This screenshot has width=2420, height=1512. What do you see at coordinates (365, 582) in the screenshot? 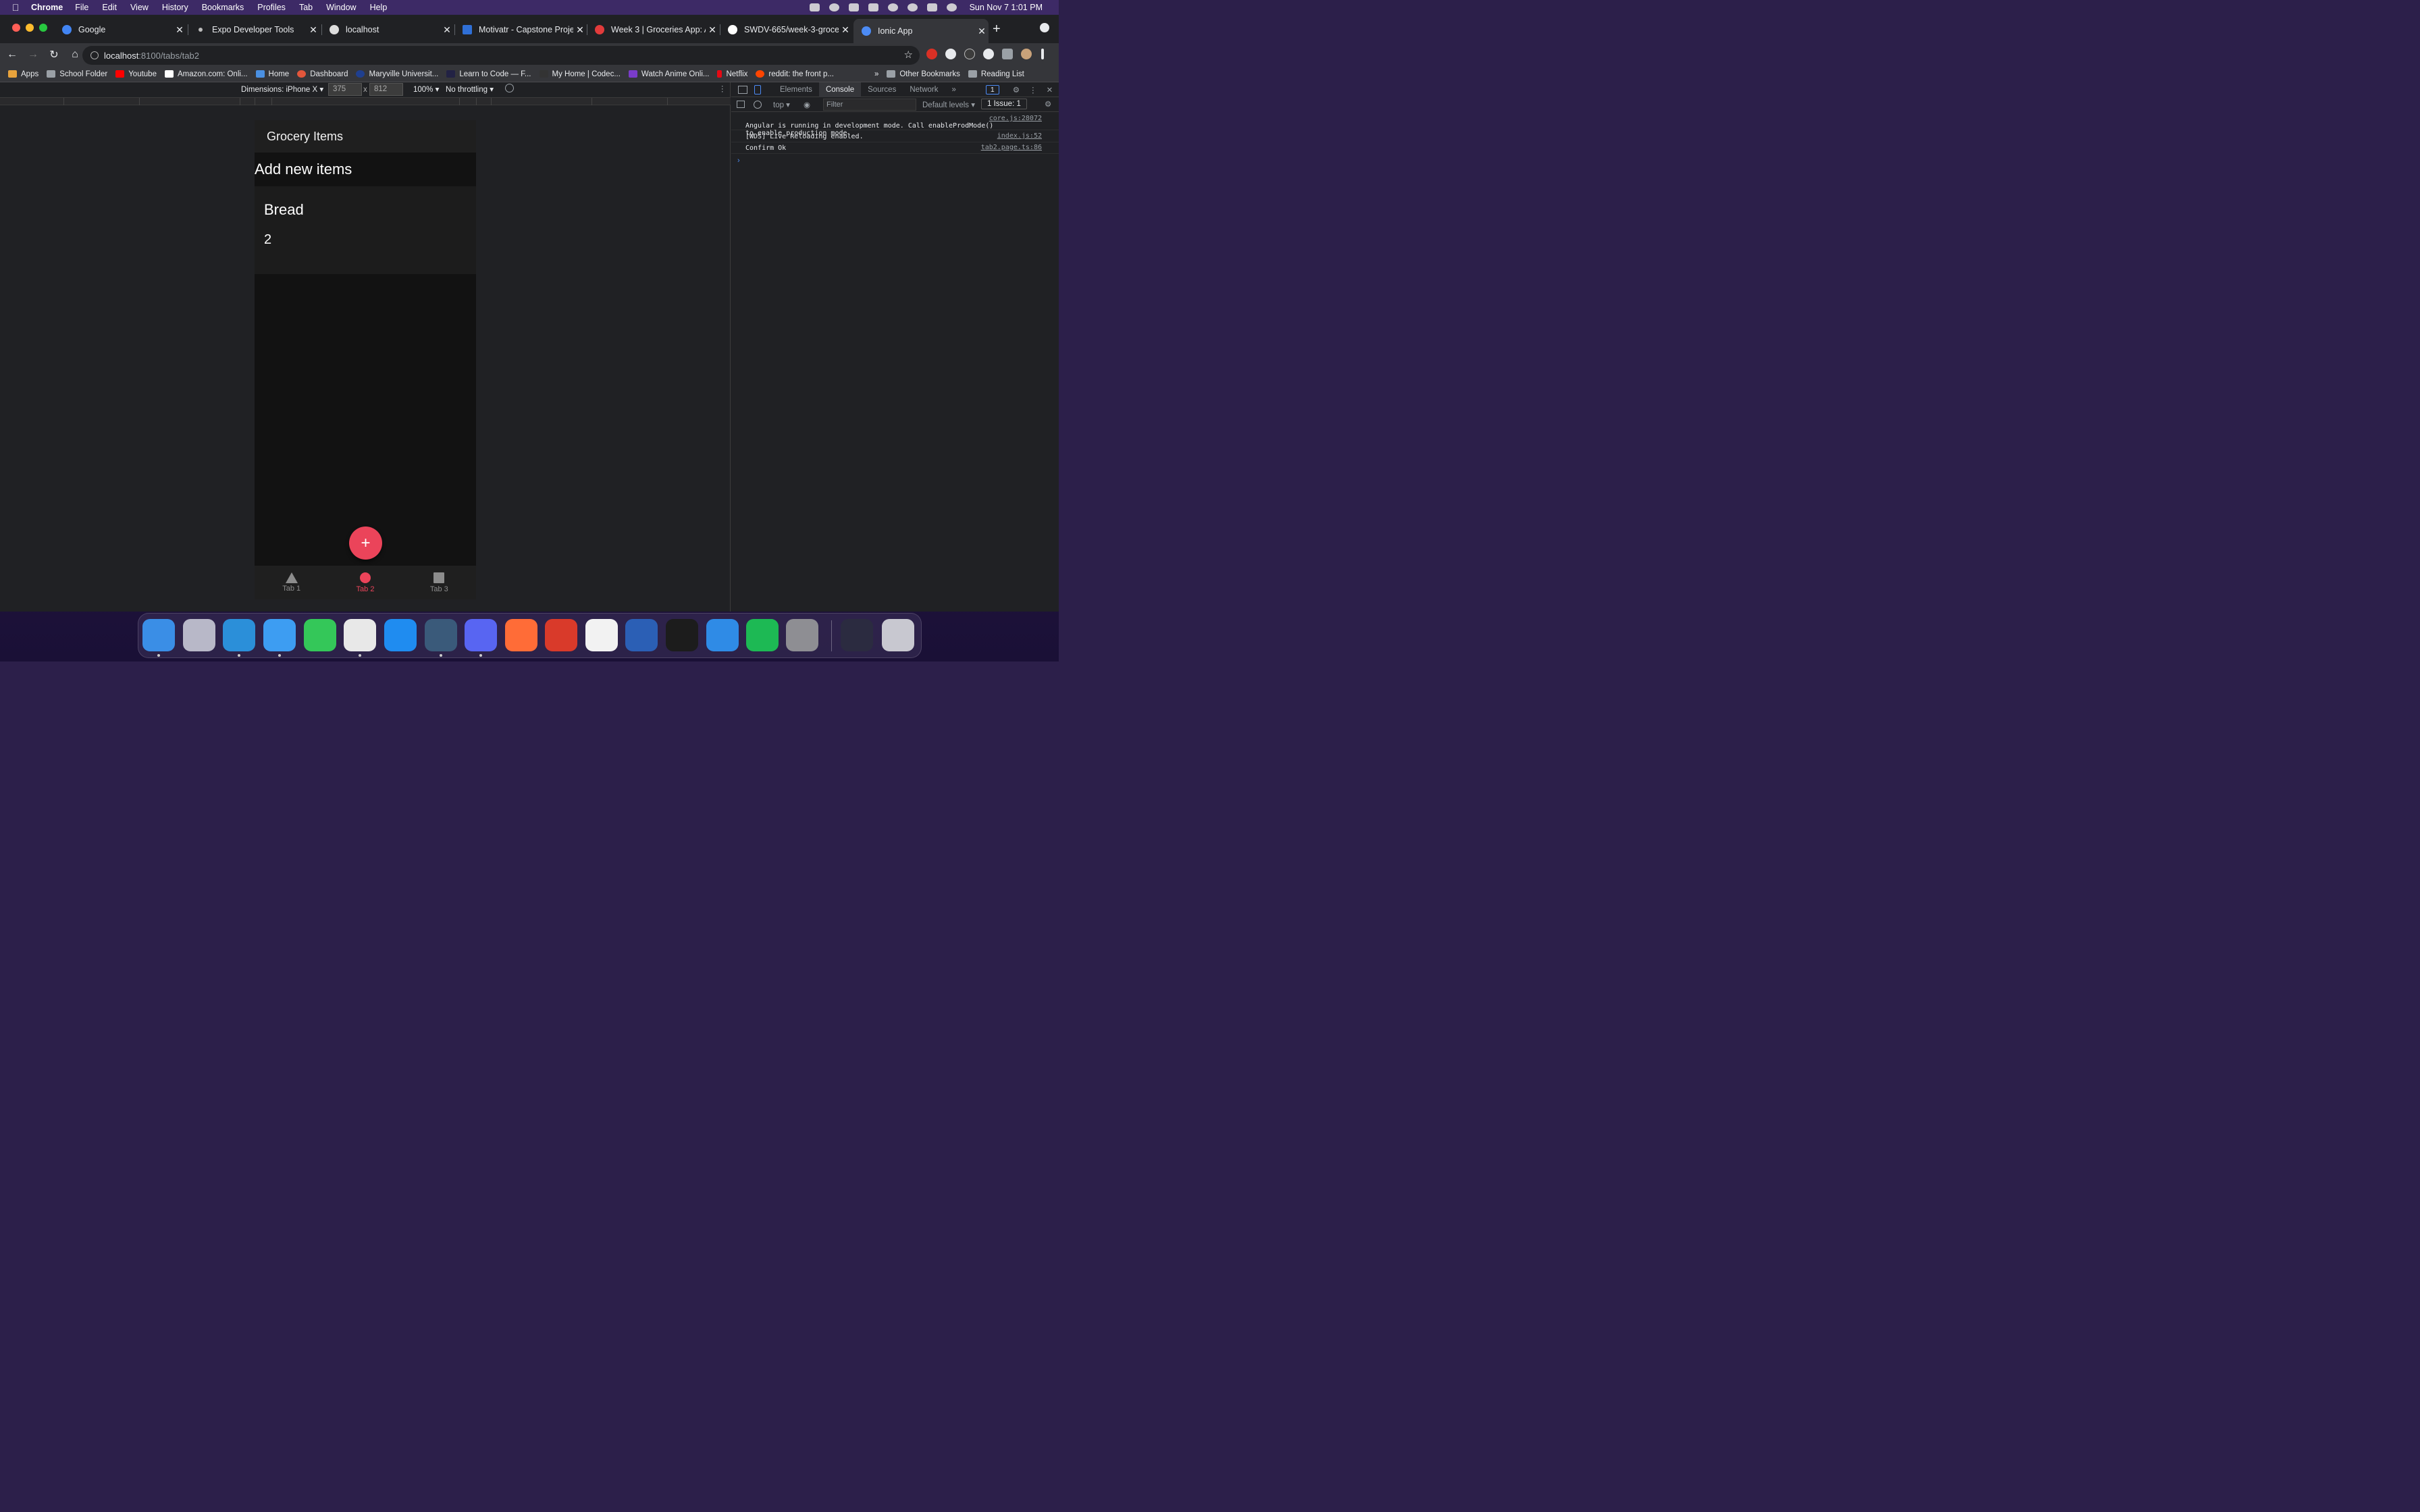
I see `tab-2: Tab 2` at bounding box center [365, 582].